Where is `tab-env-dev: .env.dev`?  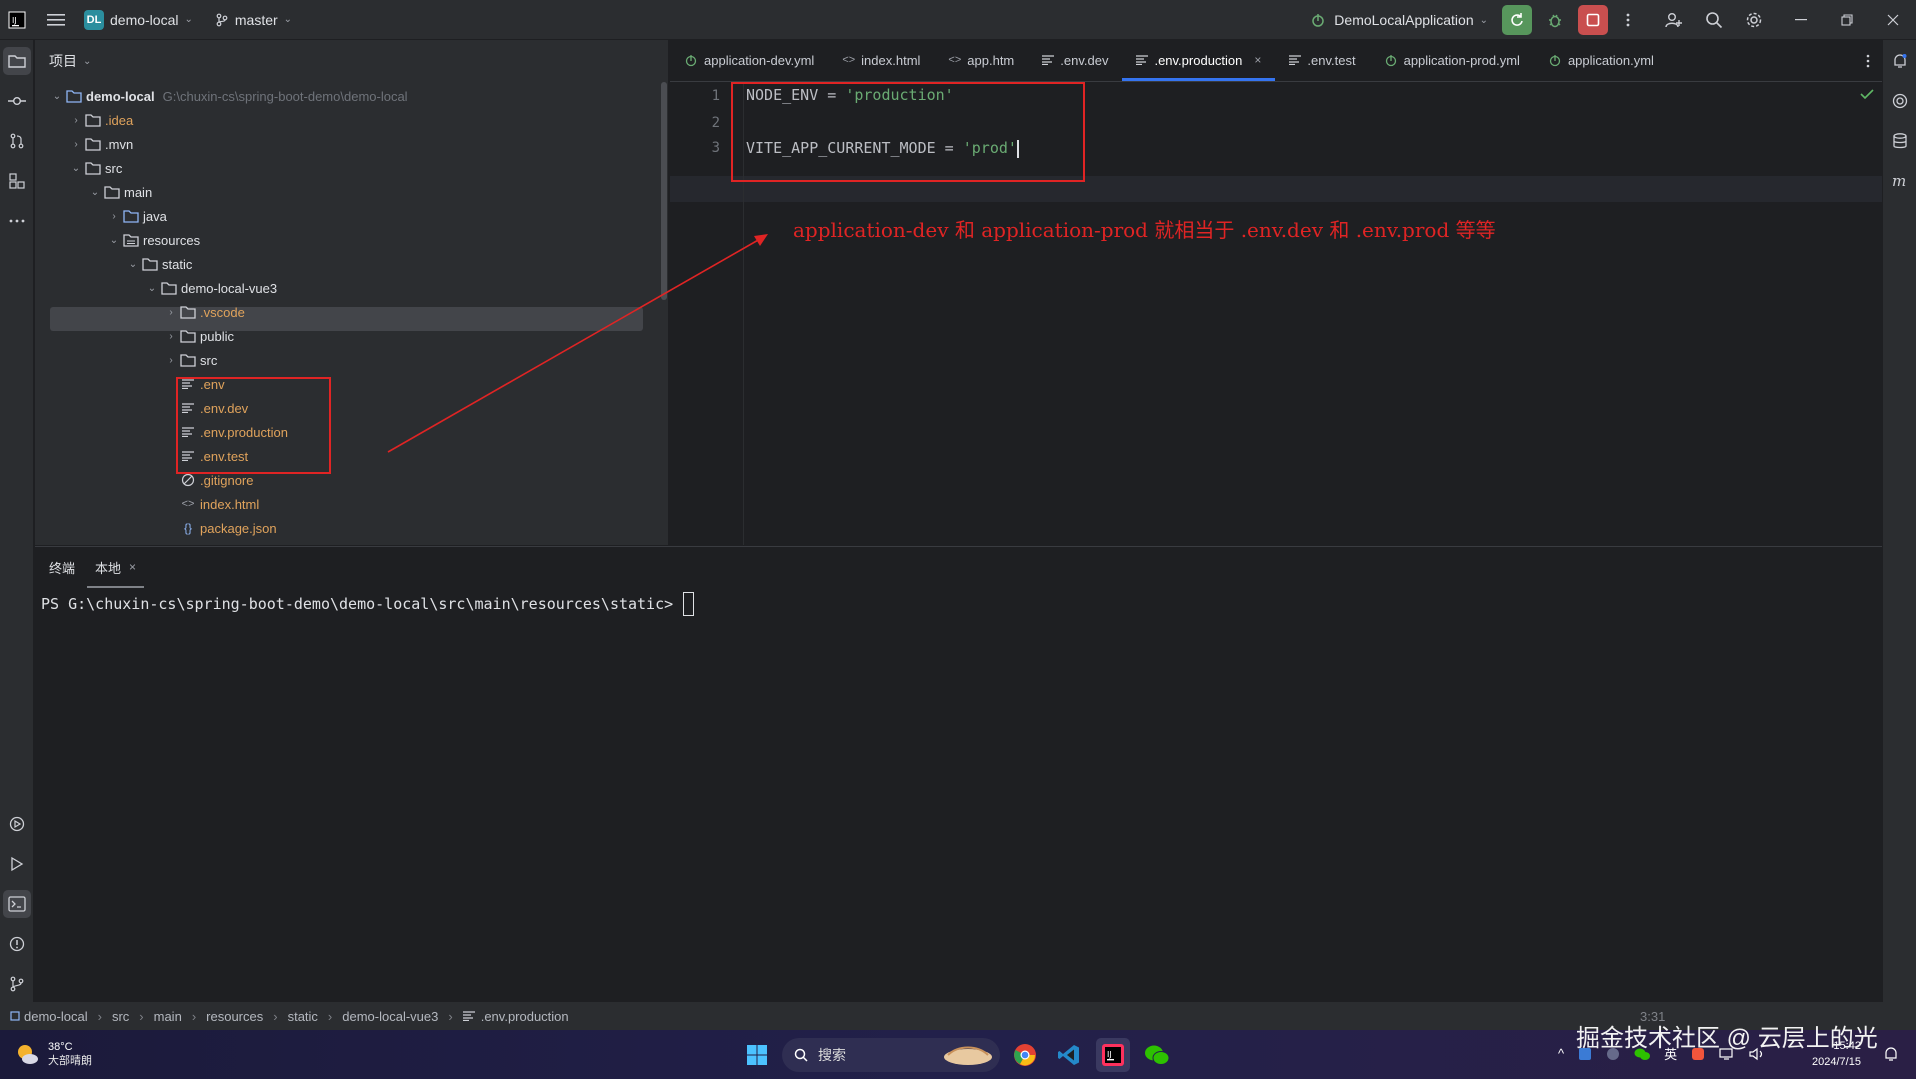 tab-env-dev: .env.dev is located at coordinates (1075, 60).